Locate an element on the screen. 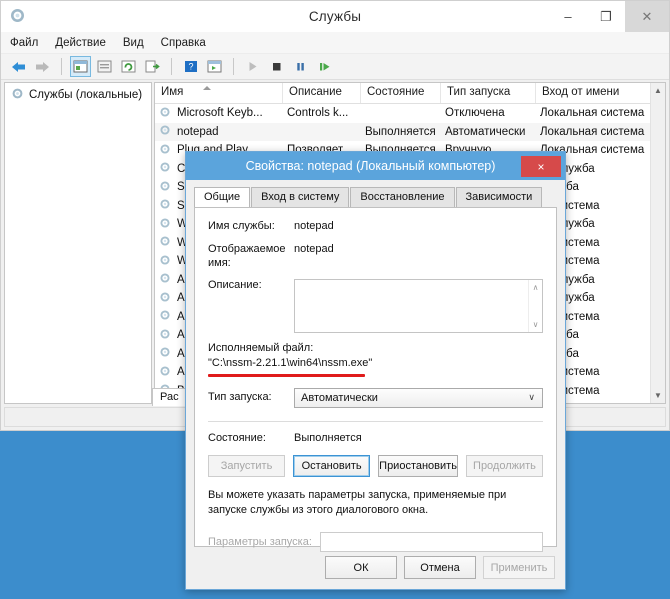 The height and width of the screenshot is (599, 670). cell-startup: Автоматически is located at coordinates (485, 131).